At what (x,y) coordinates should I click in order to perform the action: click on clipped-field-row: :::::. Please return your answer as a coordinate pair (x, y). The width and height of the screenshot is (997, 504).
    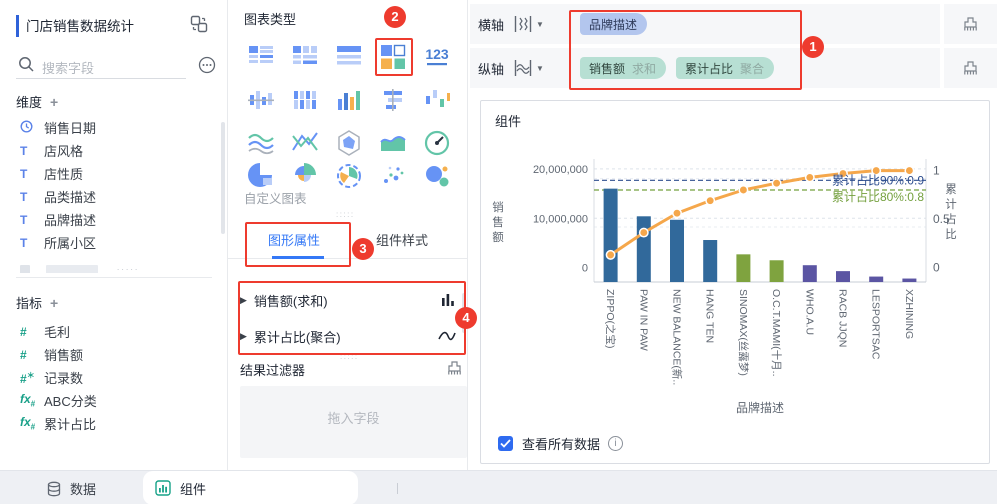
    Looking at the image, I should click on (115, 267).